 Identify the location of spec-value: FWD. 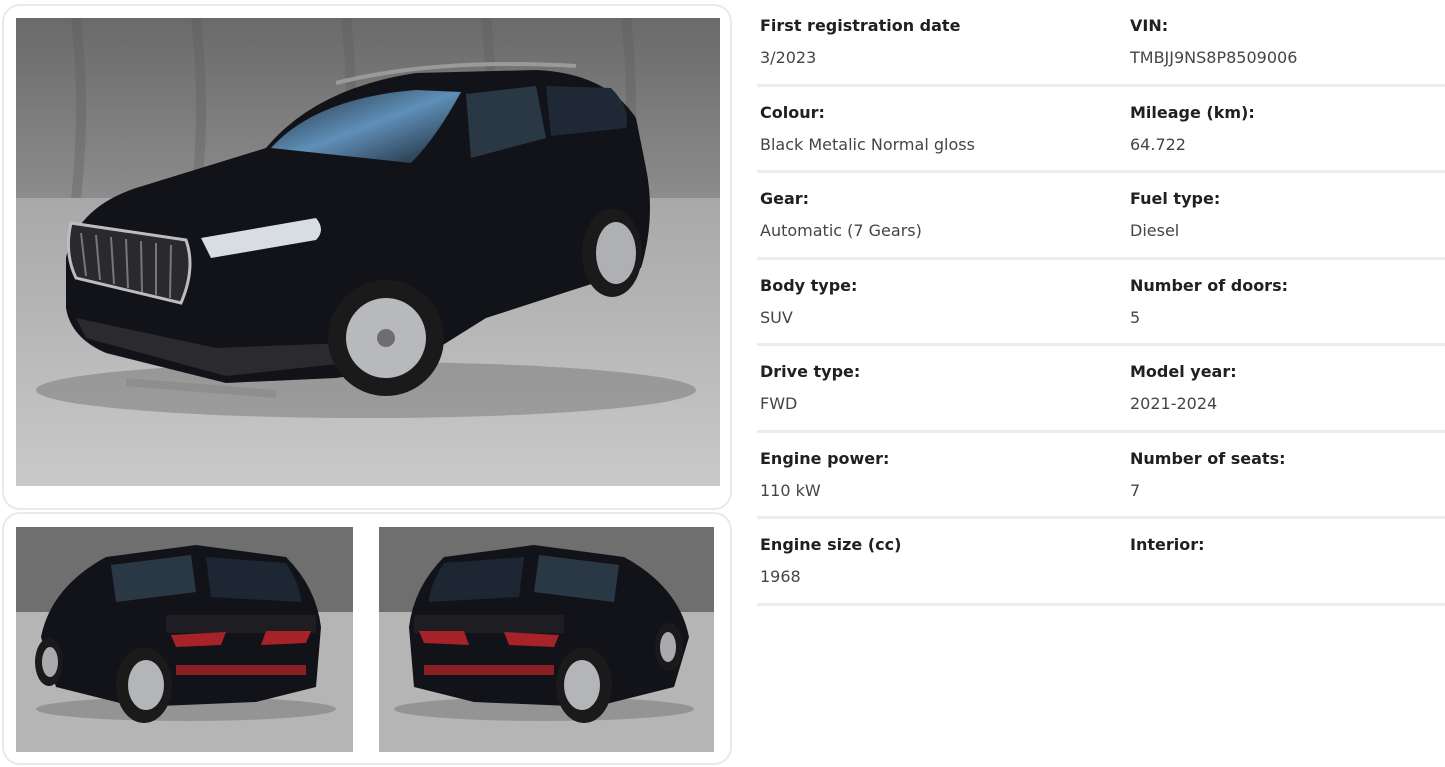
(779, 403).